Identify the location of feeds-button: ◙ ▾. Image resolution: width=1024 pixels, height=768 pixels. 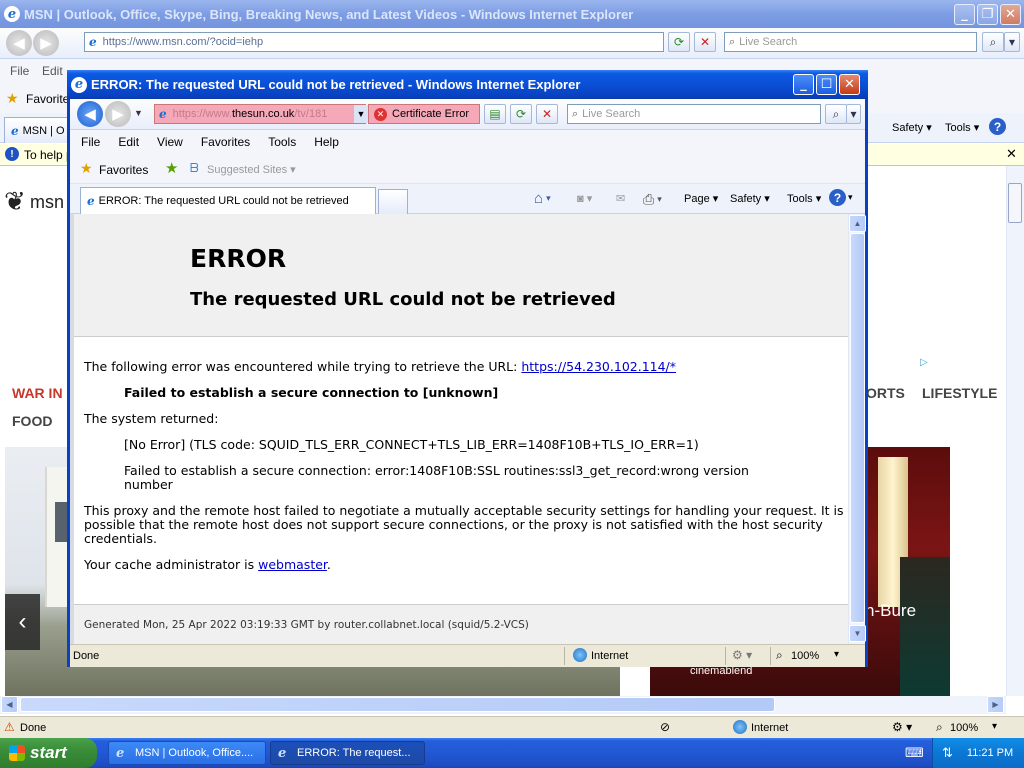
(584, 198).